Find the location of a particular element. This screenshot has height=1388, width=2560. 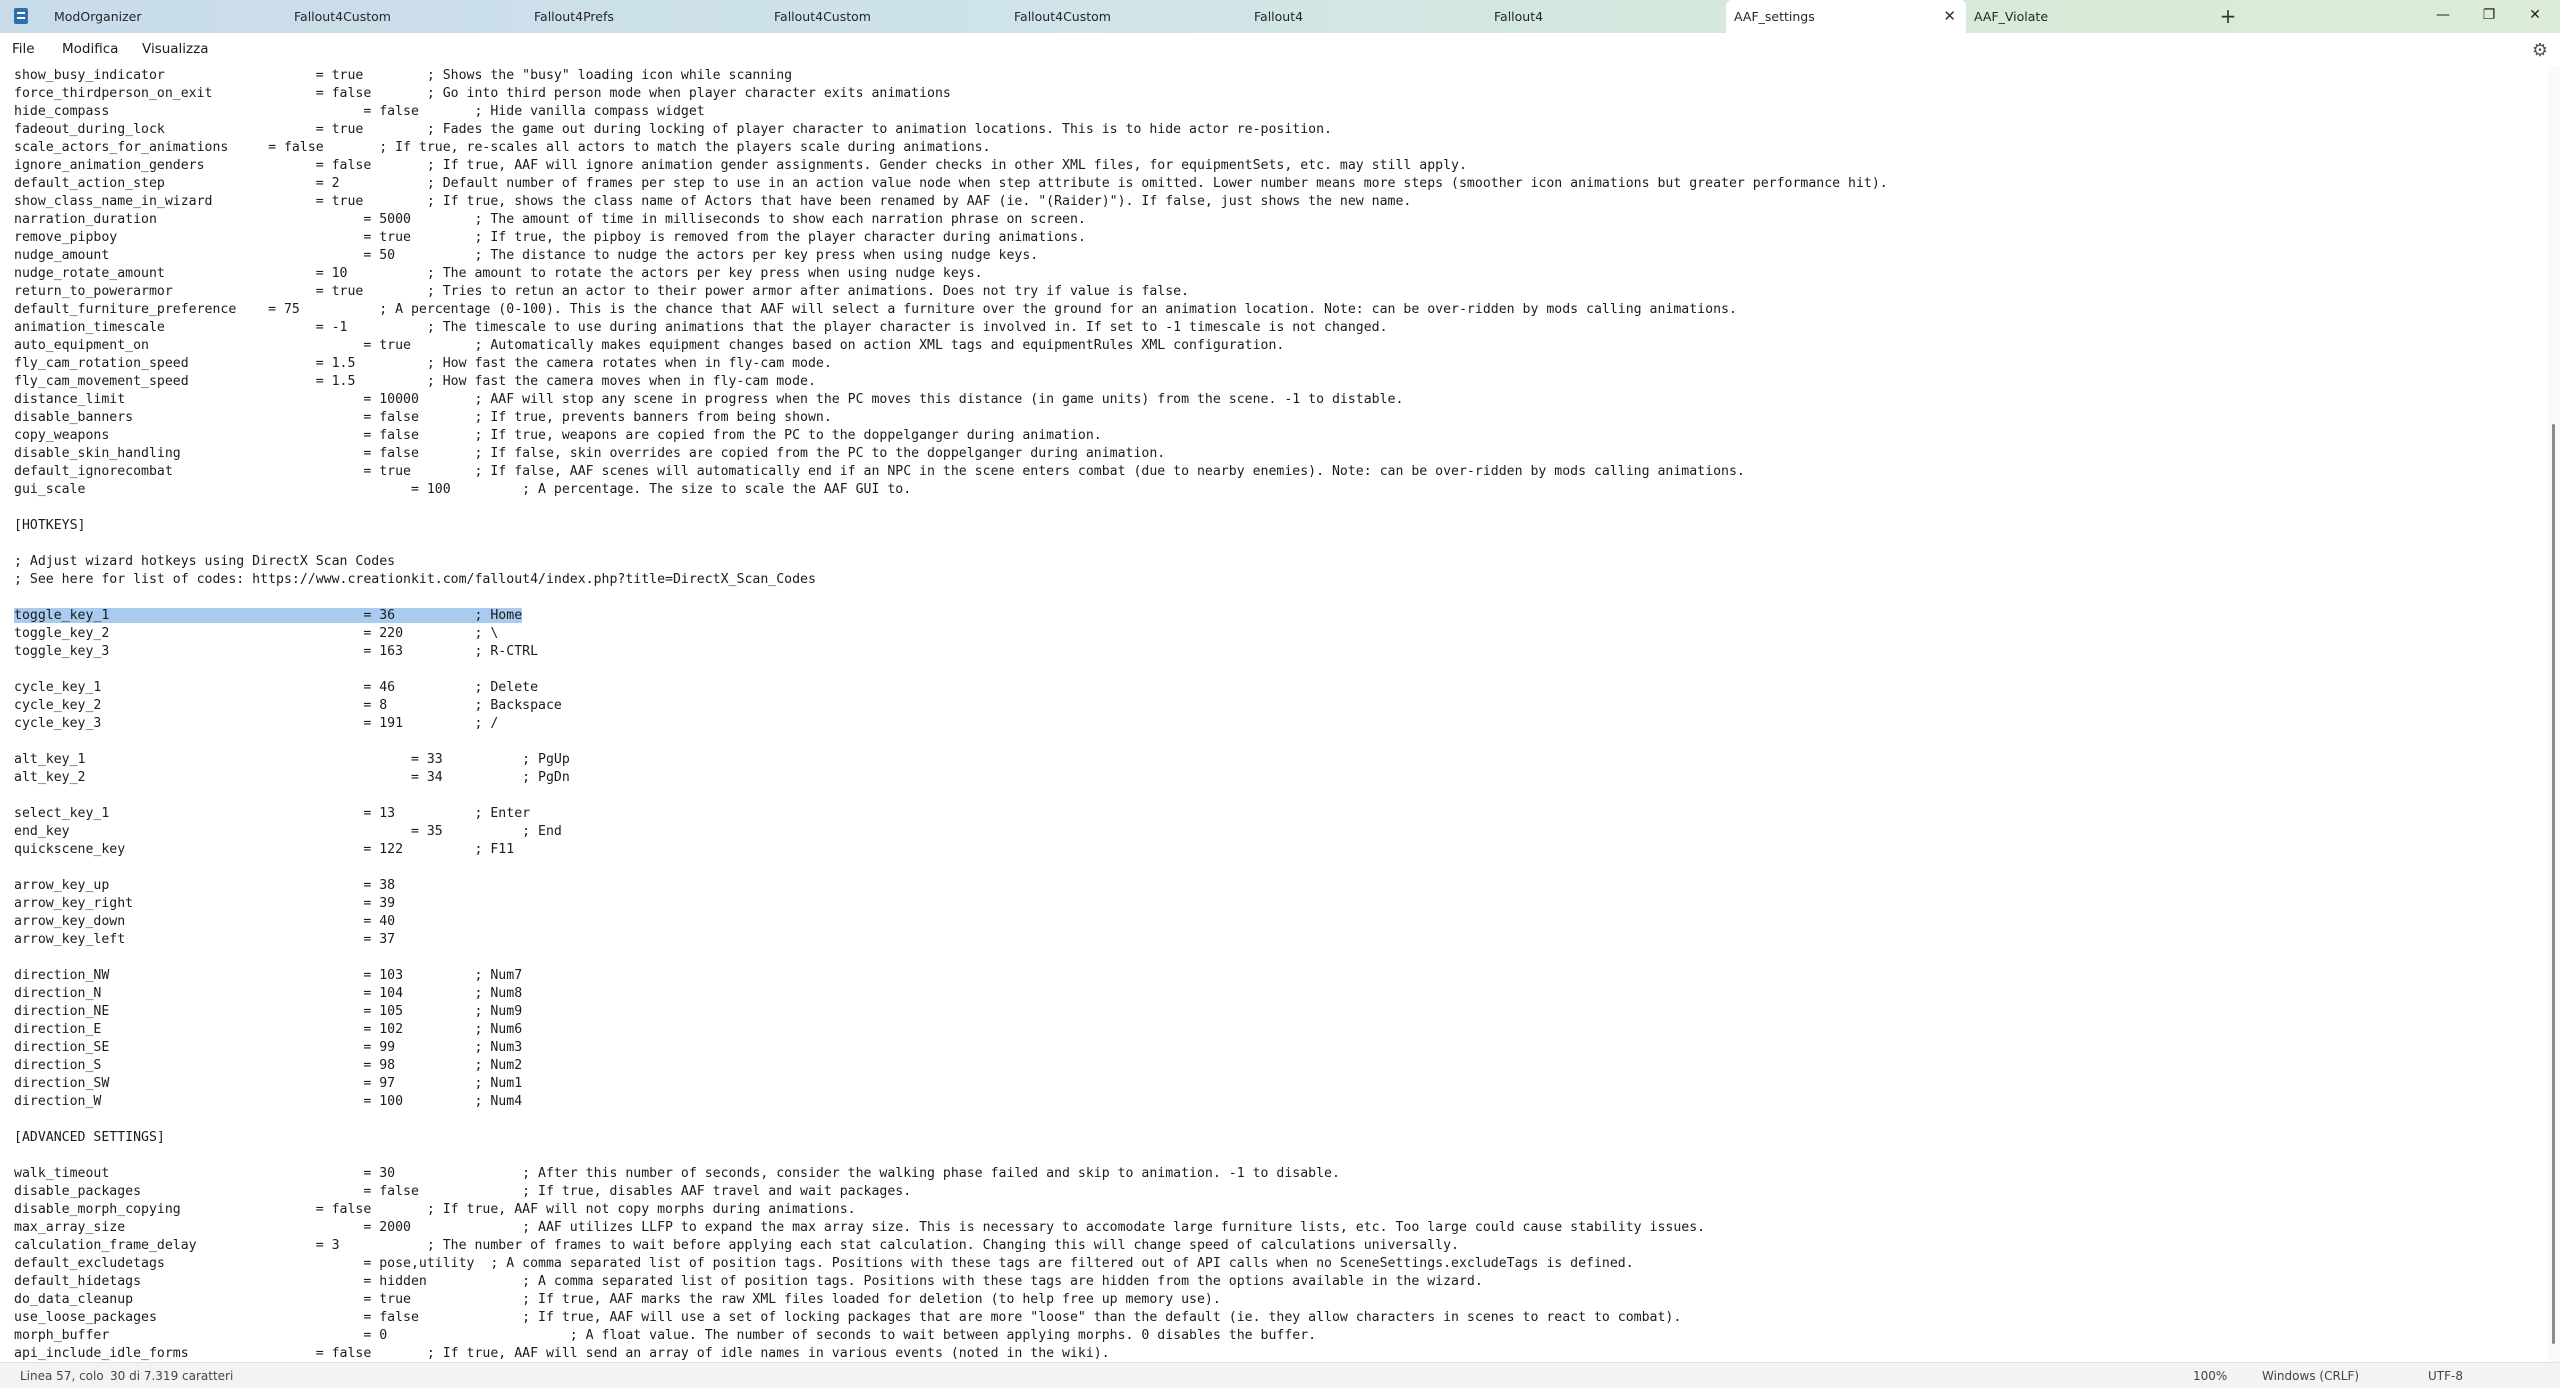

minimize-button: — is located at coordinates (2443, 16).